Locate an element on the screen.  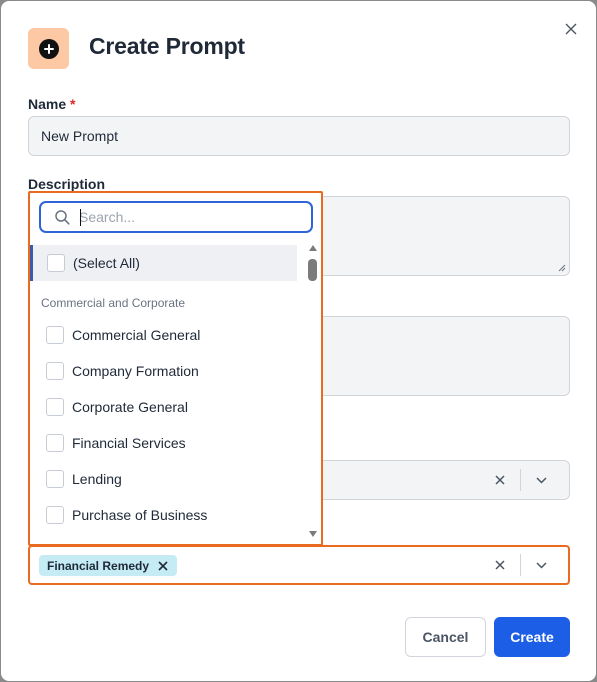
tag-chip: Financial Remedy is located at coordinates (108, 565).